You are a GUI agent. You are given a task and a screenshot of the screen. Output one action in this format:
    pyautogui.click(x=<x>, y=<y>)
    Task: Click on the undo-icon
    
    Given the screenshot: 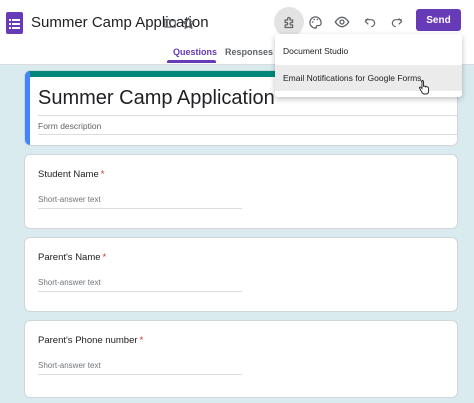 What is the action you would take?
    pyautogui.click(x=370, y=22)
    